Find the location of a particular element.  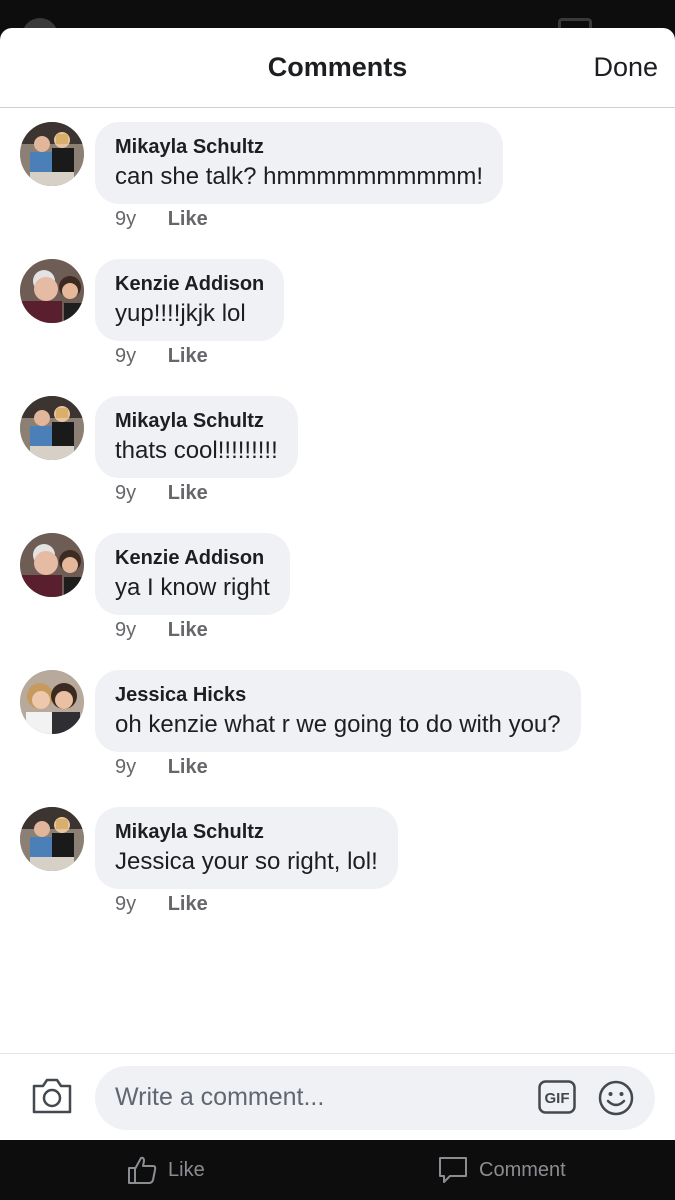

sheet-header: Comments Done is located at coordinates (337, 68).